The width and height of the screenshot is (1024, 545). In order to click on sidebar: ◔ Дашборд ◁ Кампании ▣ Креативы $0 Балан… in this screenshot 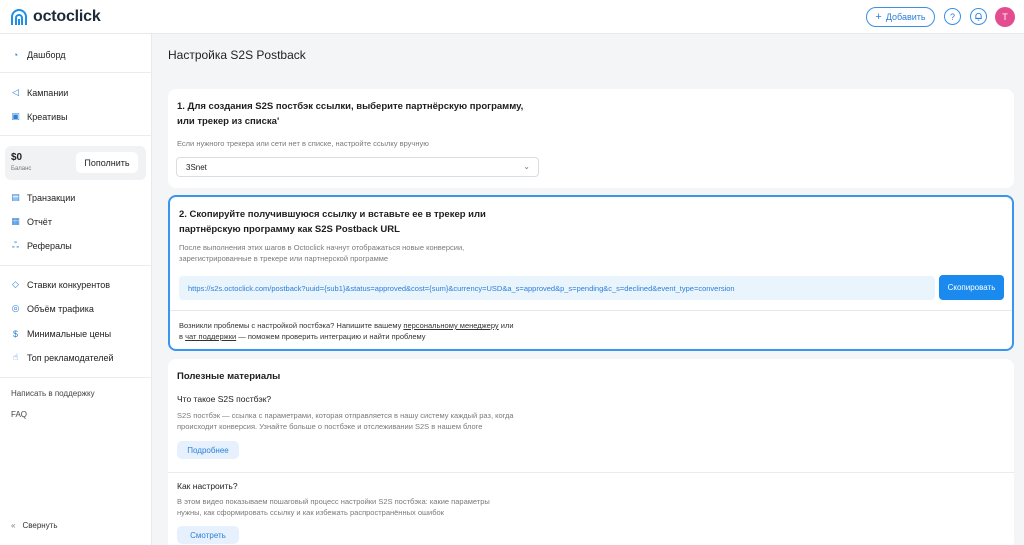, I will do `click(76, 289)`.